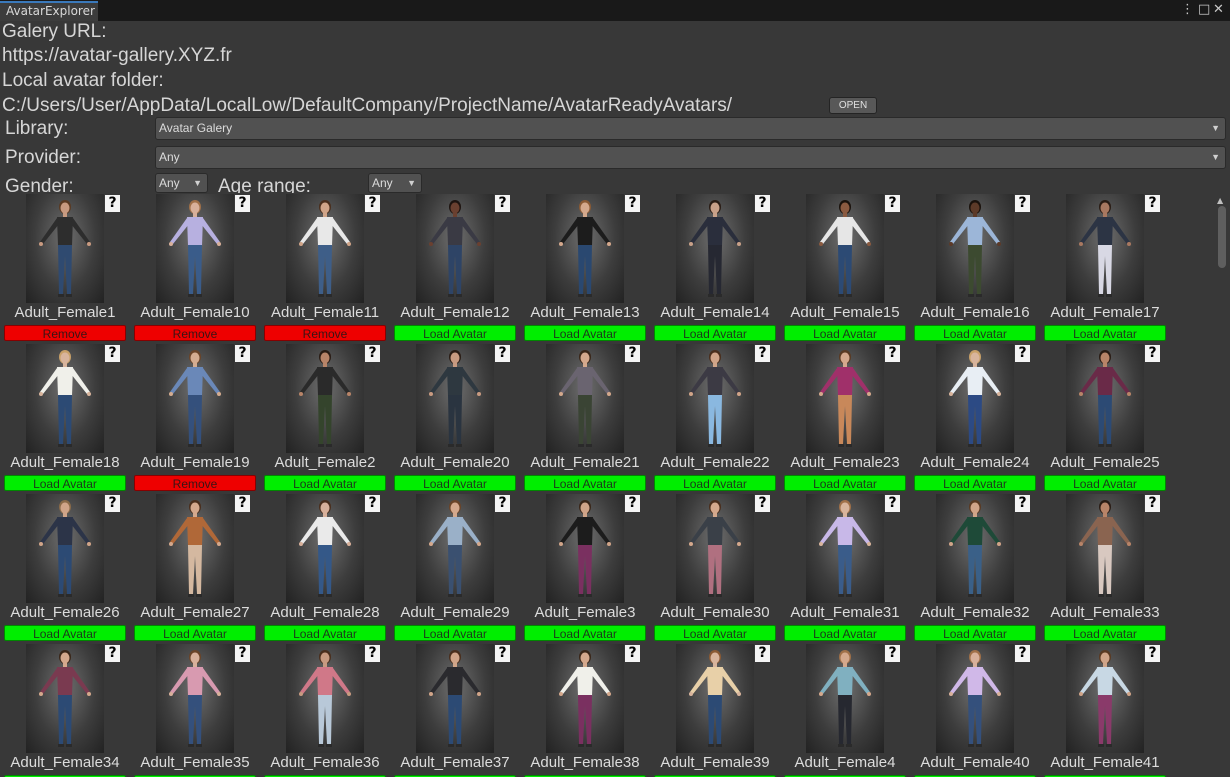 Image resolution: width=1230 pixels, height=777 pixels. What do you see at coordinates (169, 183) in the screenshot?
I see `gender-value: Any` at bounding box center [169, 183].